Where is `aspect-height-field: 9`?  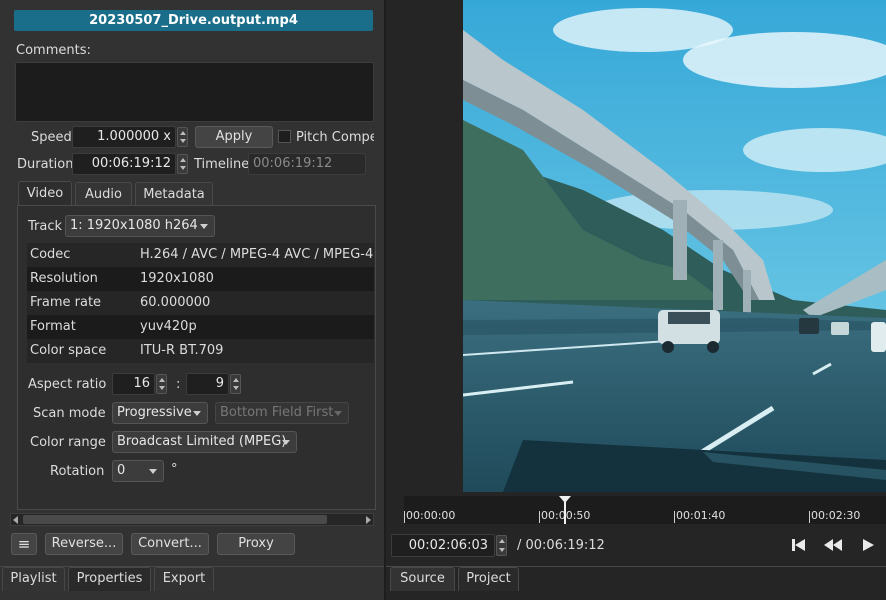
aspect-height-field: 9 is located at coordinates (207, 384).